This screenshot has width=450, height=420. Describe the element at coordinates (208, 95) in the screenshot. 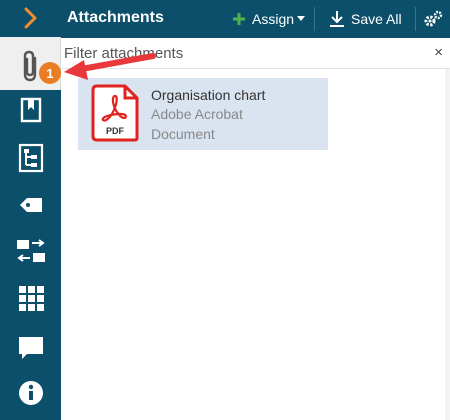

I see `attachment-name: Organisation chart` at that location.